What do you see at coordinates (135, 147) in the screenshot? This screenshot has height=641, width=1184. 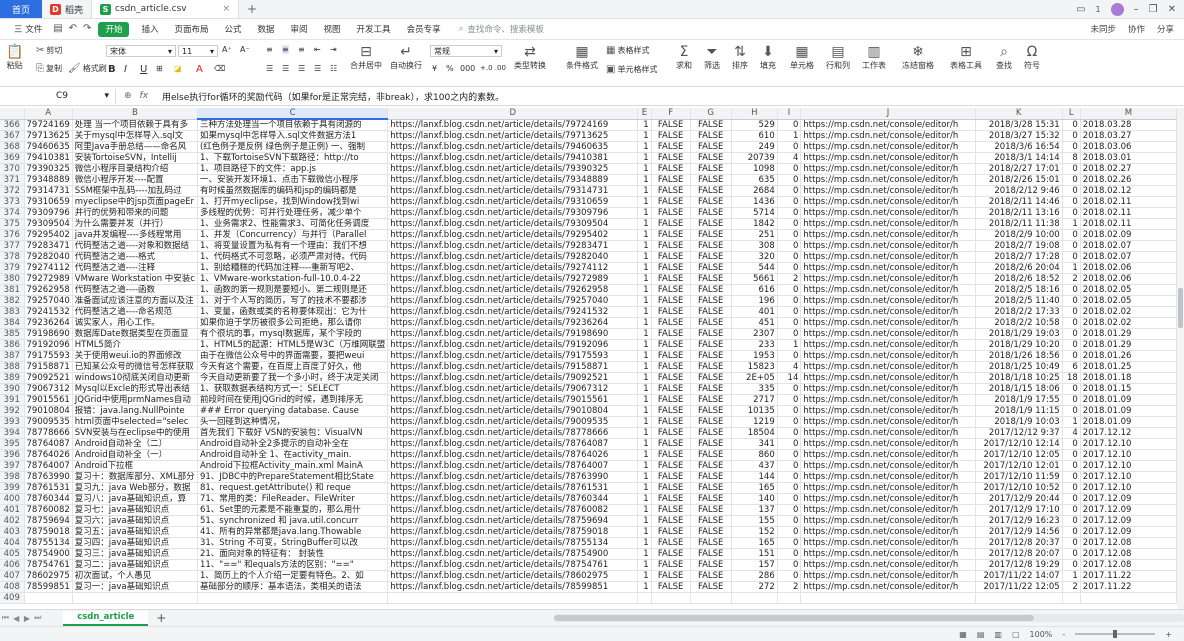 I see `cell-b: 阿里Java手册总结——命名风` at bounding box center [135, 147].